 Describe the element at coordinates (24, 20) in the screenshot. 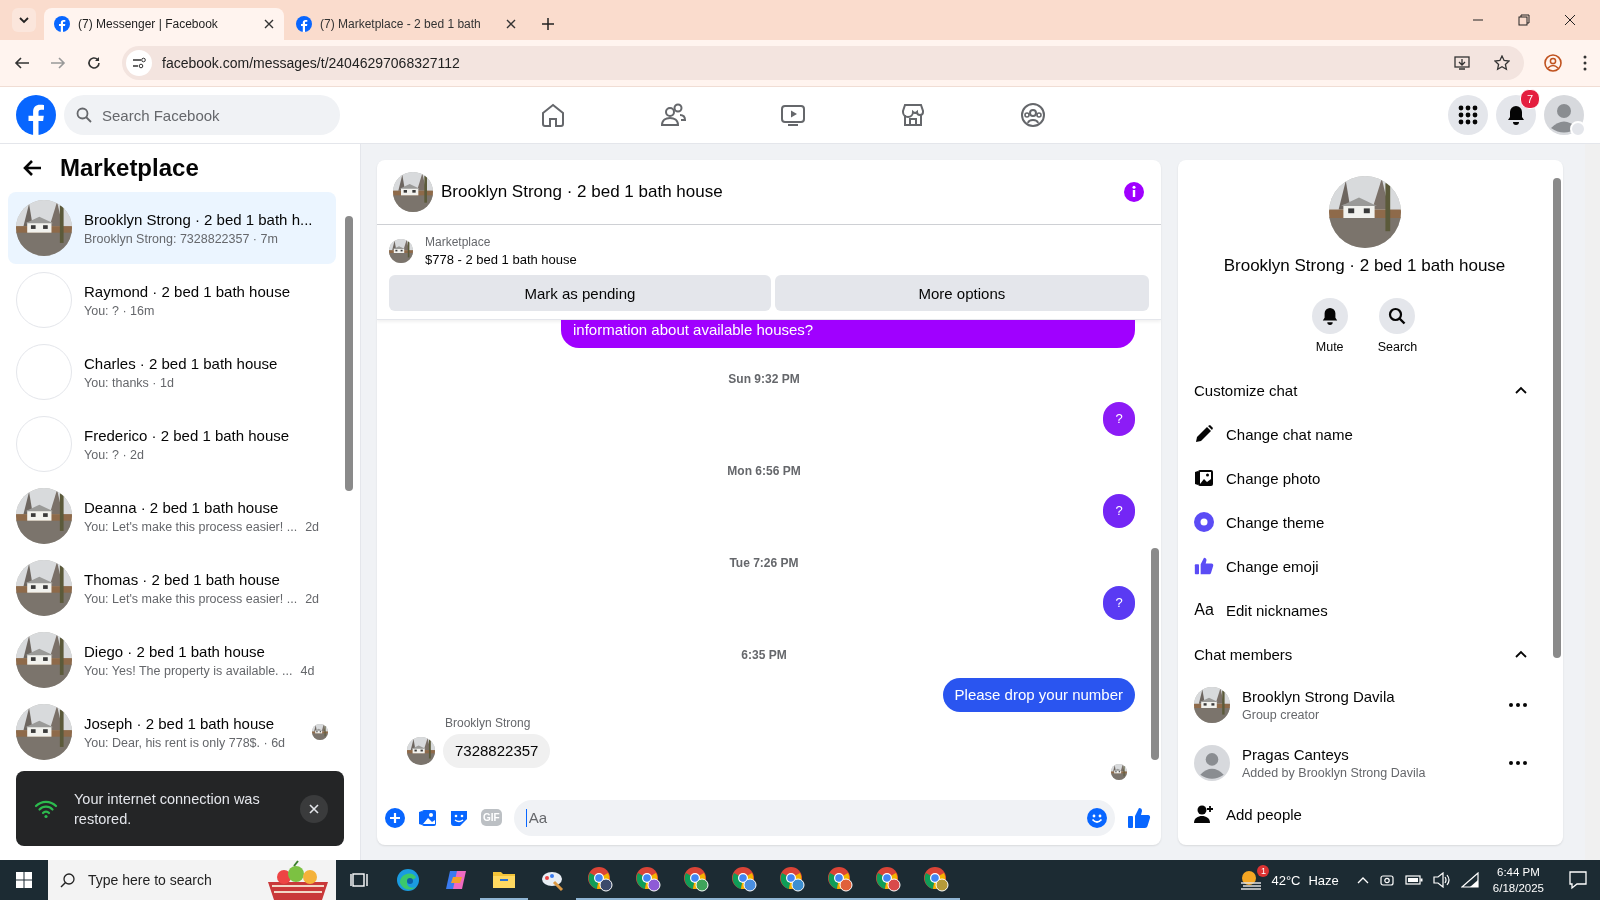

I see `tab-search-button` at that location.